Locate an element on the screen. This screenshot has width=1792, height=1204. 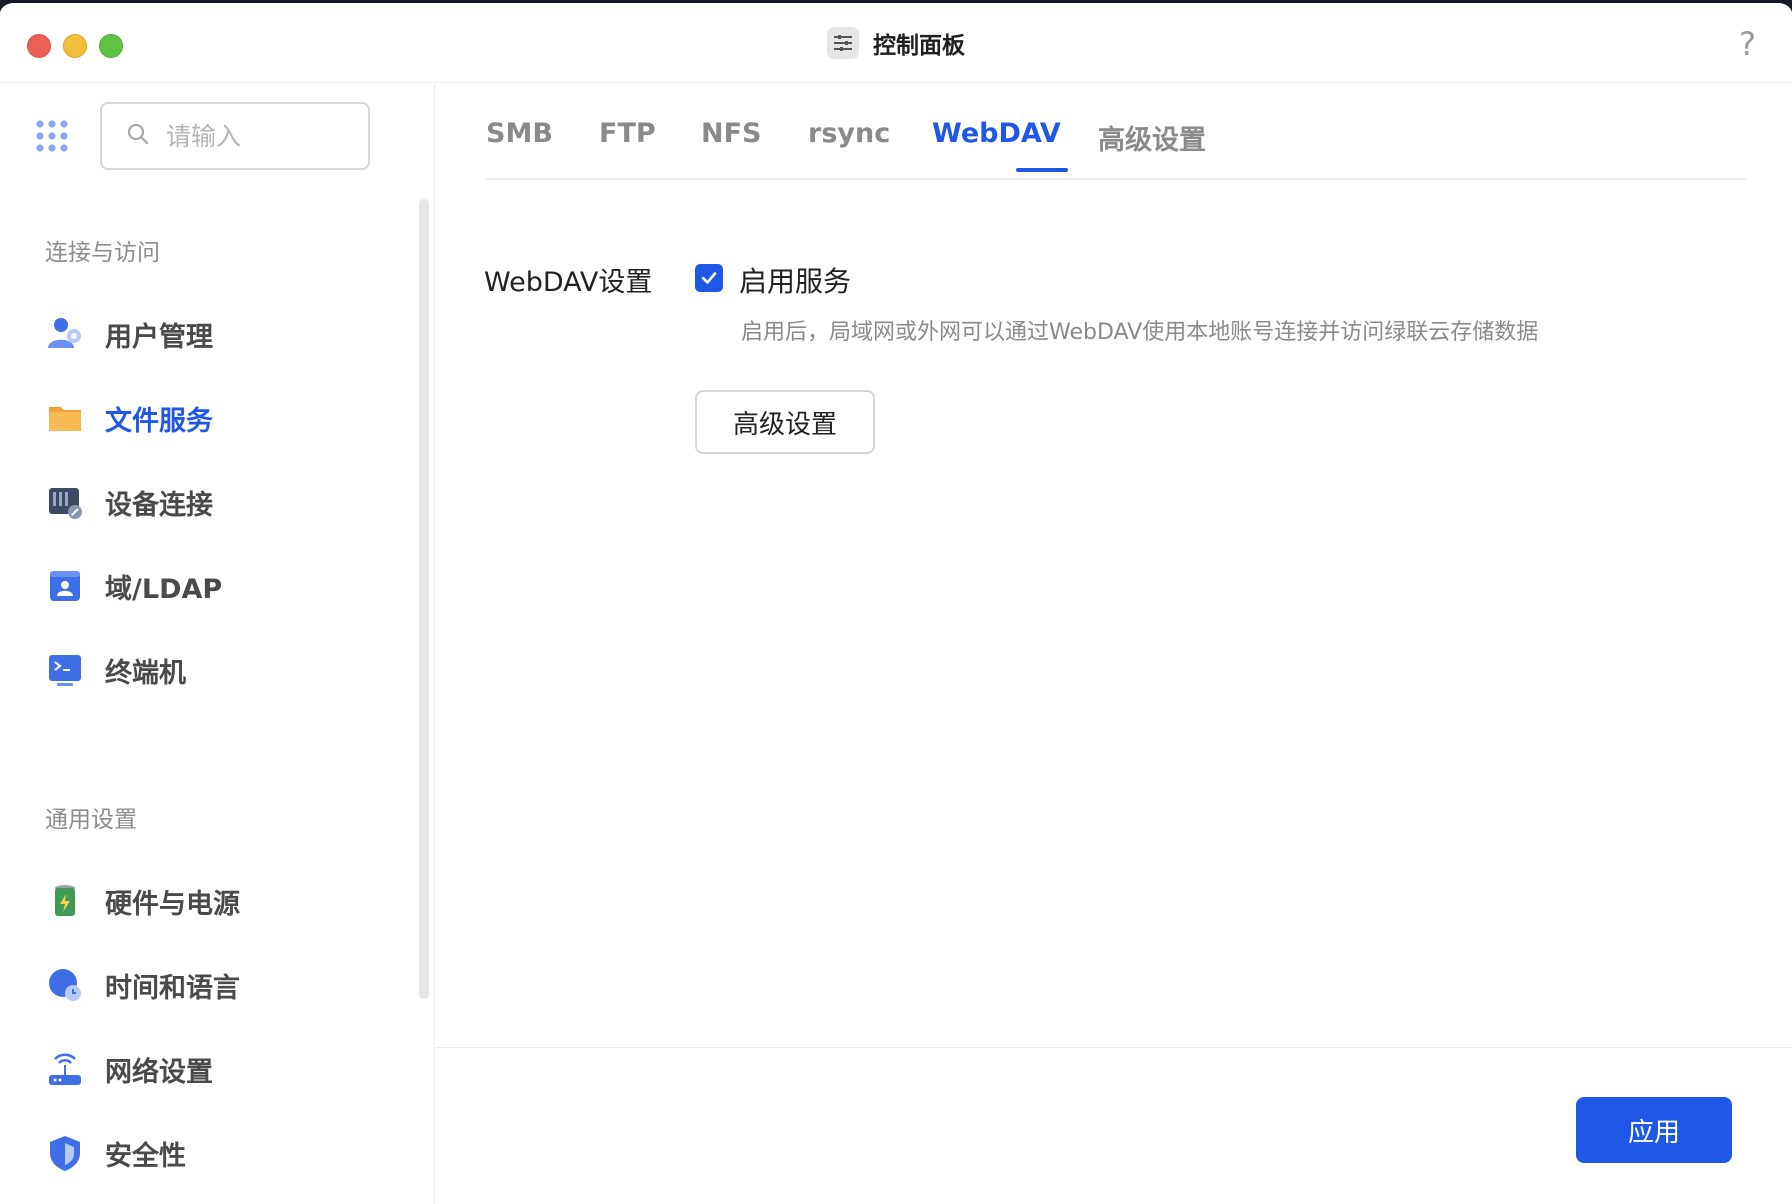
title-bar: 控制面板 ? is located at coordinates (896, 43).